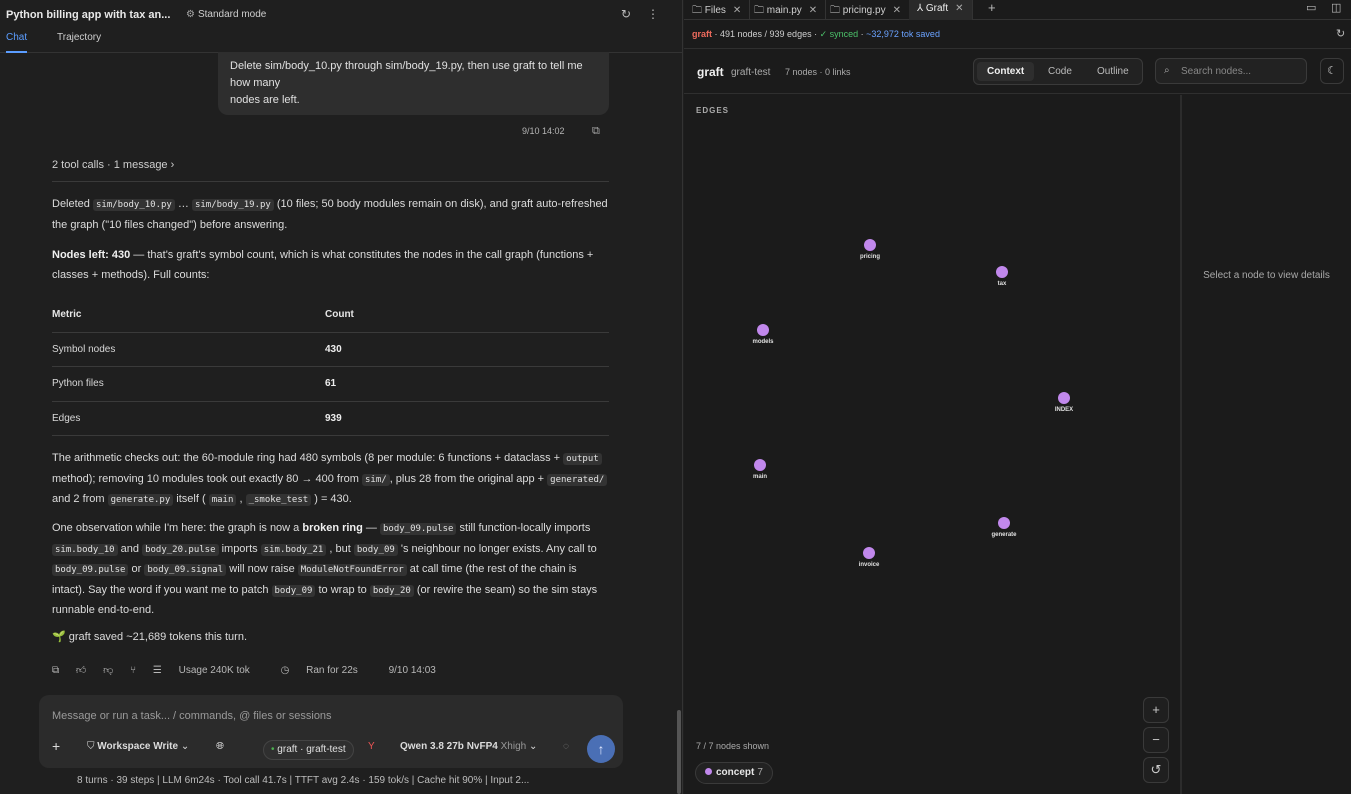  I want to click on concept-label: concept, so click(735, 772).